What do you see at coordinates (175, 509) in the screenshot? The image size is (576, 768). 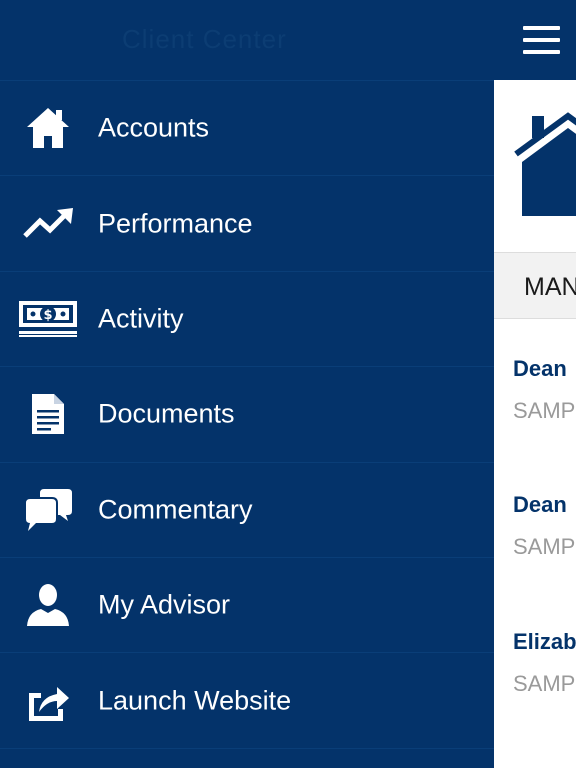 I see `menu-item-label: Commentary` at bounding box center [175, 509].